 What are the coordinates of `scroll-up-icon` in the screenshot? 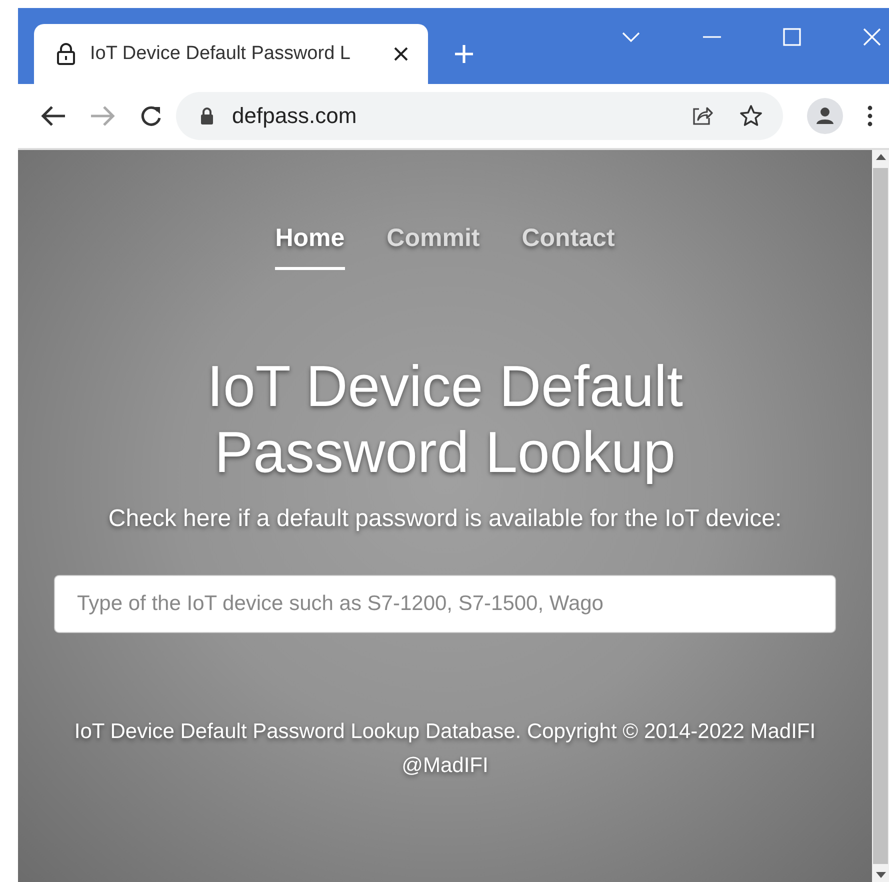 It's located at (881, 157).